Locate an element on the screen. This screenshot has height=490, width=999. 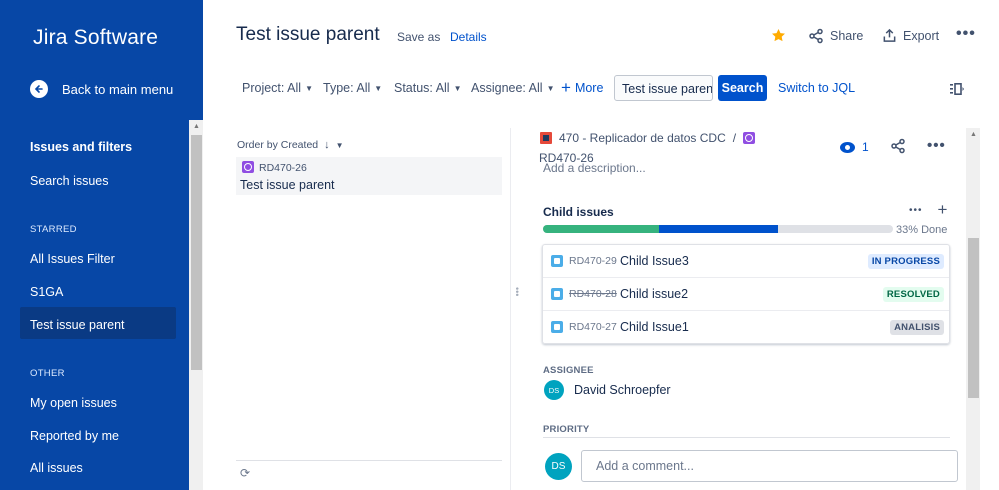
table-row: RD470-27 Child Issue1 ANALISIS is located at coordinates (746, 327).